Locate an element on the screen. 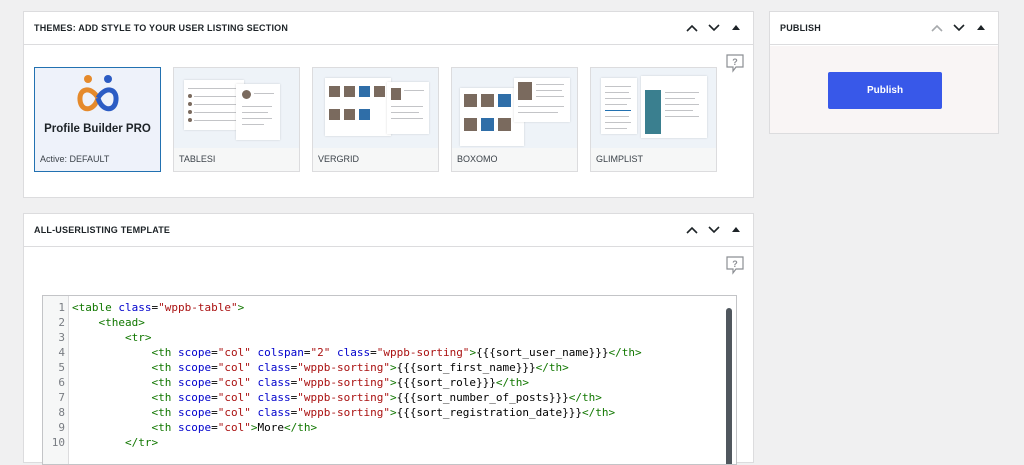  theme-label-vergrid: VERGRID is located at coordinates (339, 159).